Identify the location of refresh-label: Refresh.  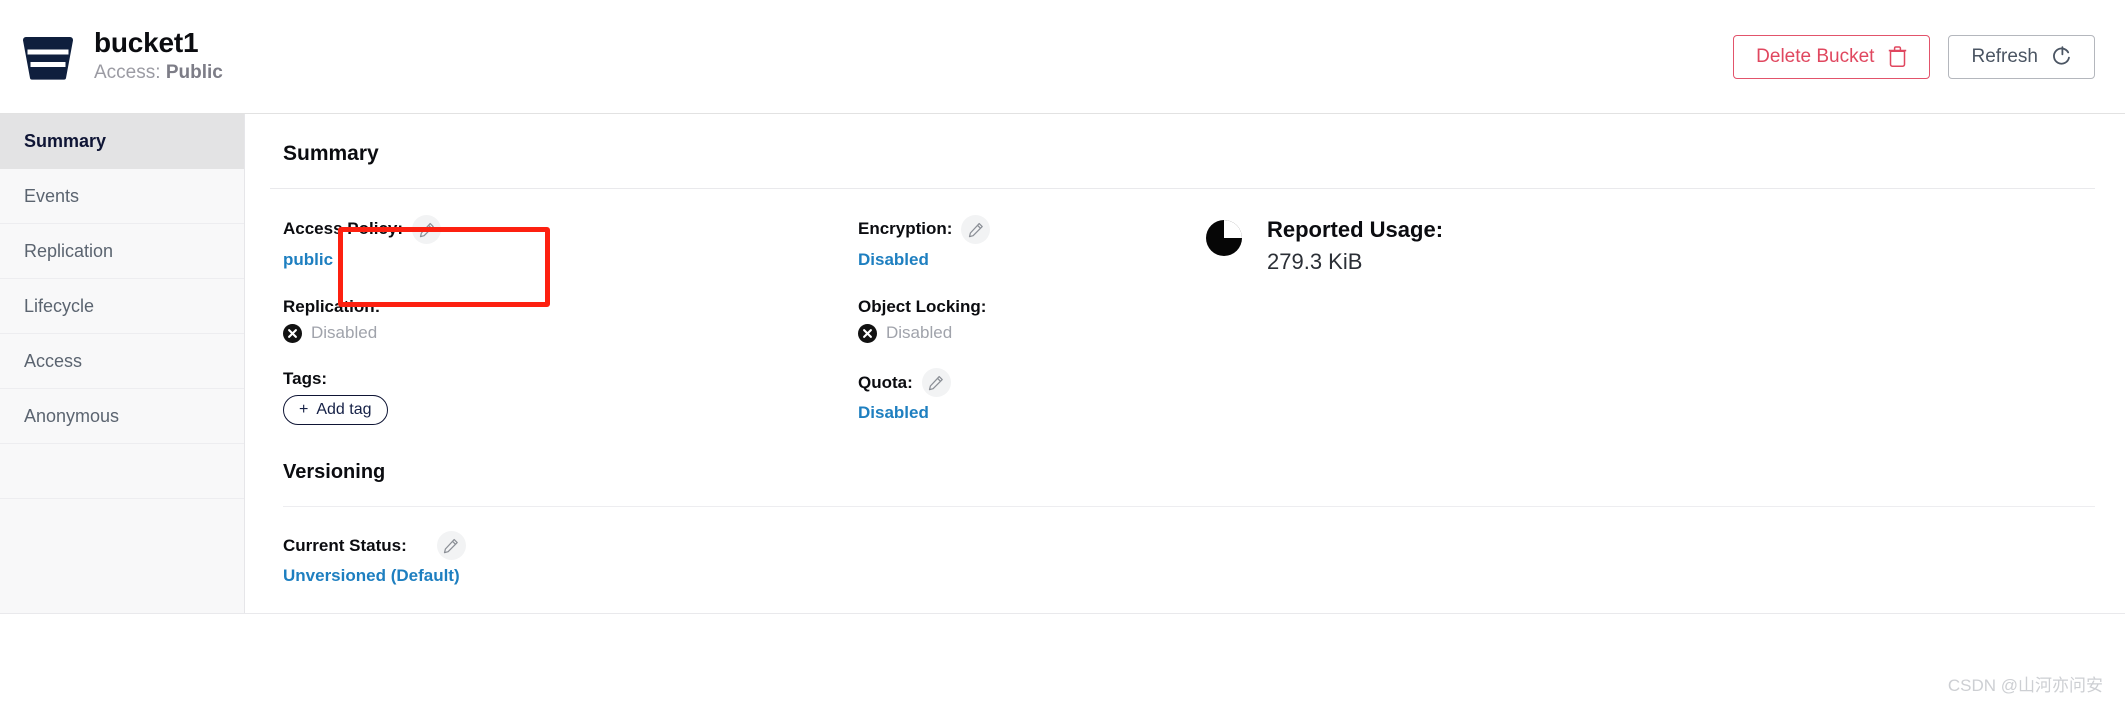
(2004, 56).